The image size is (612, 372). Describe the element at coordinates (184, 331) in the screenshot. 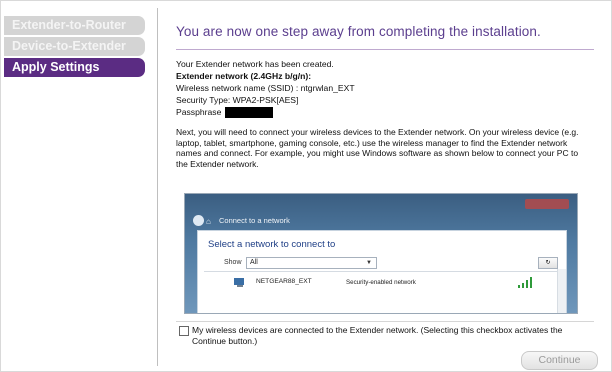

I see `devices-connected-checkbox` at that location.